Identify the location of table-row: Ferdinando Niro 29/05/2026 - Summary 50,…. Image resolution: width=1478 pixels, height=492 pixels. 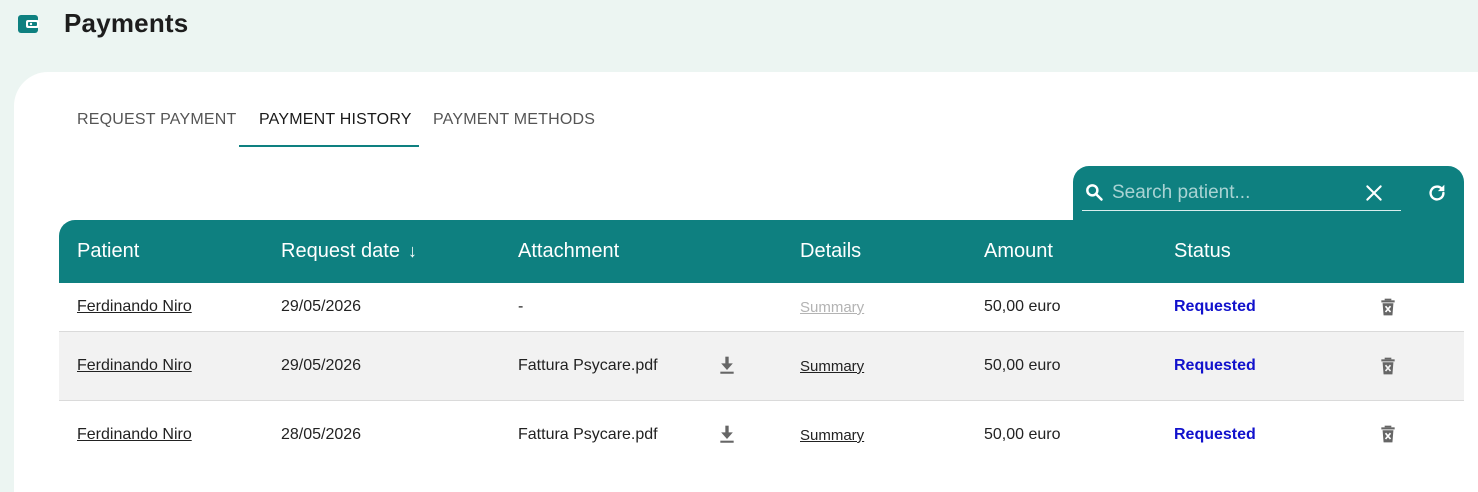
(761, 307).